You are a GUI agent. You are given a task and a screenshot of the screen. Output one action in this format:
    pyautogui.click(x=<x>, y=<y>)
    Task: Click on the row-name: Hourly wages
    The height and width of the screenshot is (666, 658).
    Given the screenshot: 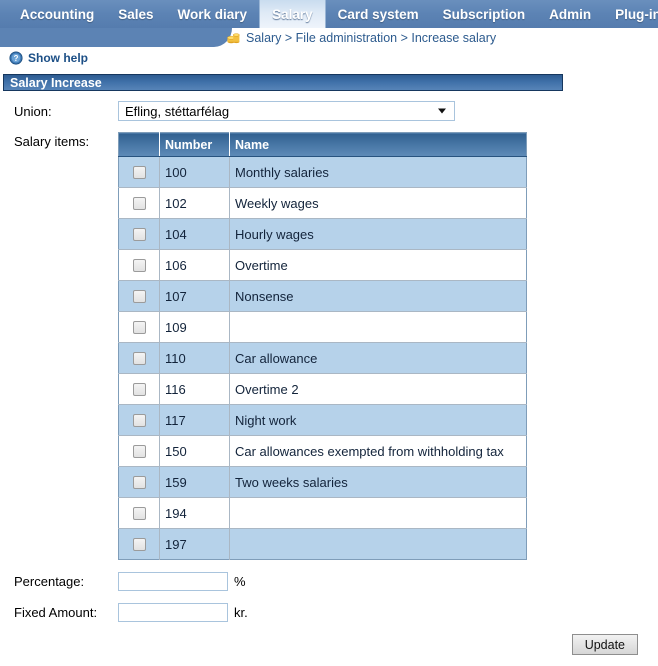 What is the action you would take?
    pyautogui.click(x=378, y=234)
    